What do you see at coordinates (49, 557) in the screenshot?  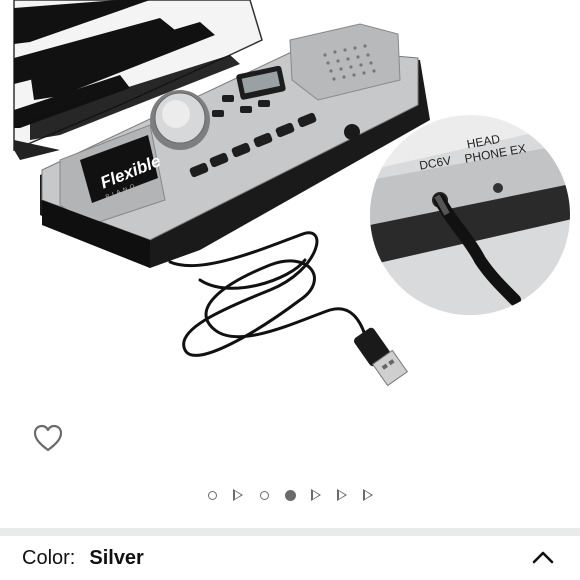 I see `variant-label: Color:` at bounding box center [49, 557].